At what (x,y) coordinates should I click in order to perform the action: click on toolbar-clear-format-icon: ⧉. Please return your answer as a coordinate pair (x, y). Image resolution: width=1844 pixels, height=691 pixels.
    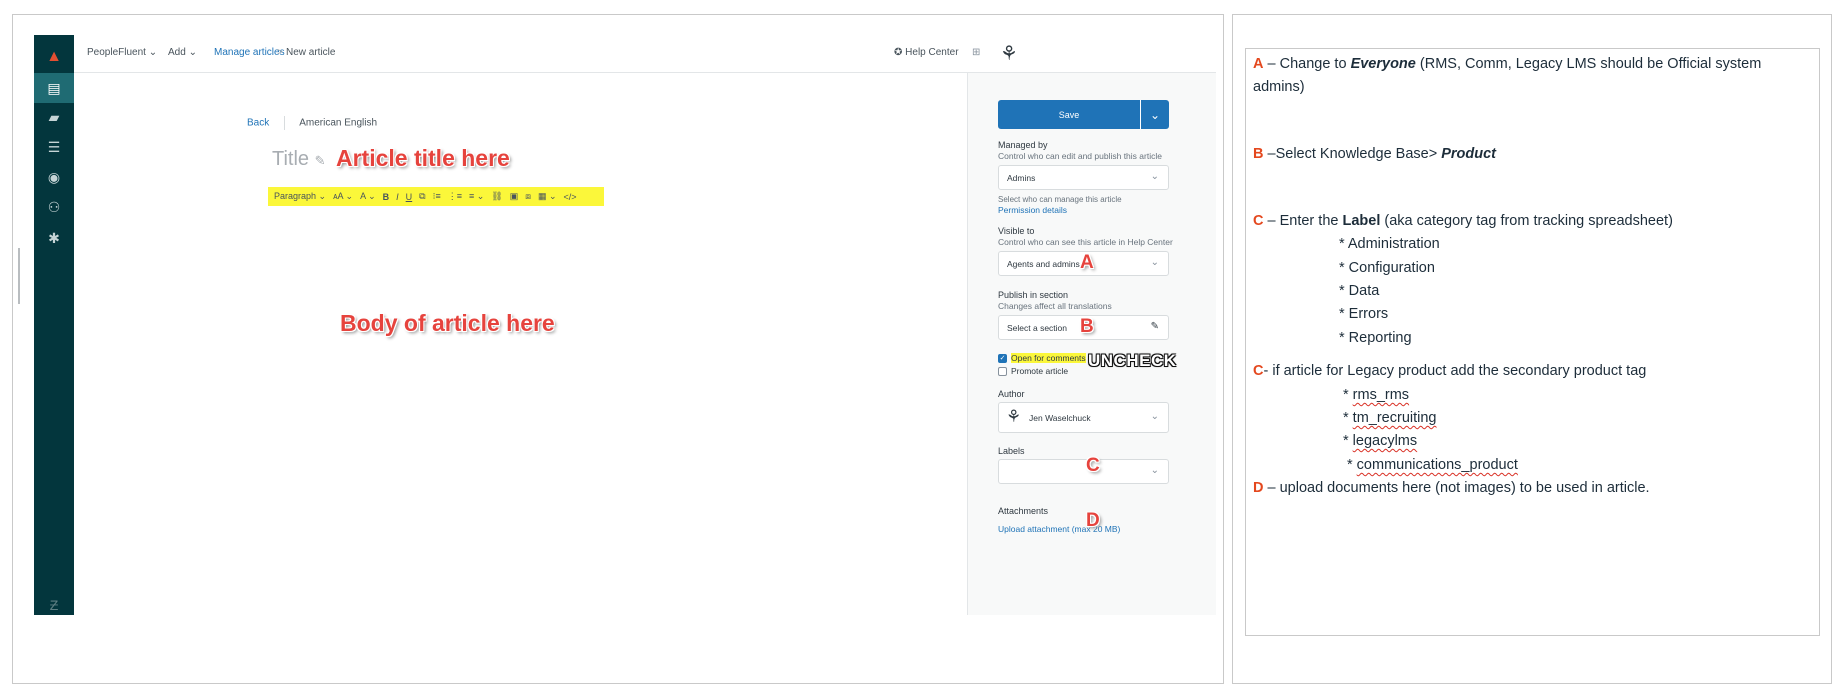
    Looking at the image, I should click on (422, 196).